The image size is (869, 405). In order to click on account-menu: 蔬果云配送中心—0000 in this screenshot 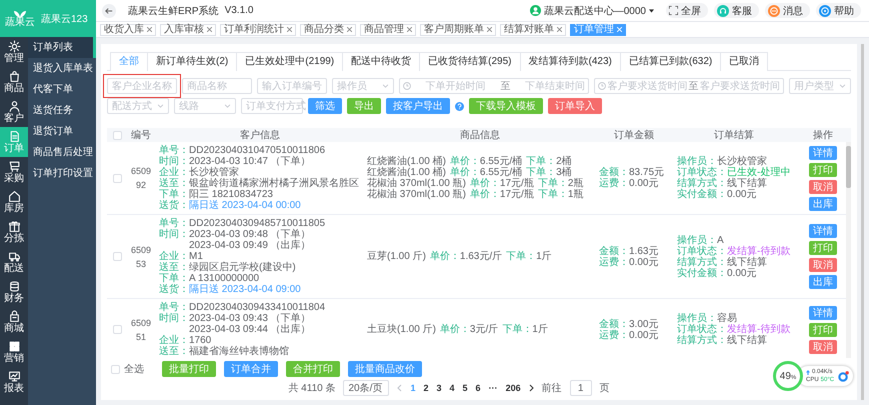, I will do `click(592, 11)`.